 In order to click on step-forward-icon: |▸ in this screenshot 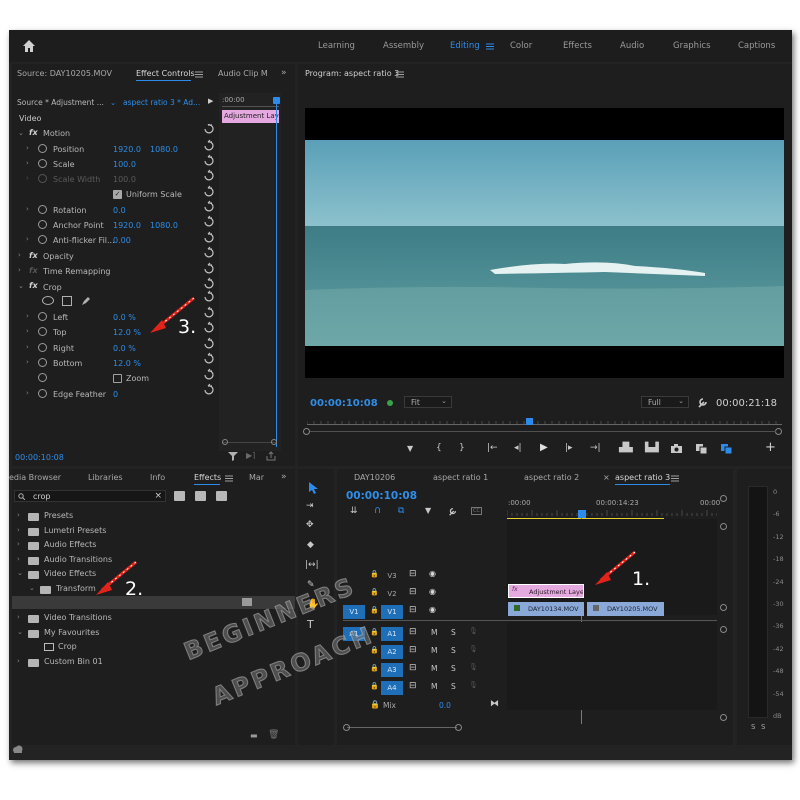, I will do `click(569, 448)`.